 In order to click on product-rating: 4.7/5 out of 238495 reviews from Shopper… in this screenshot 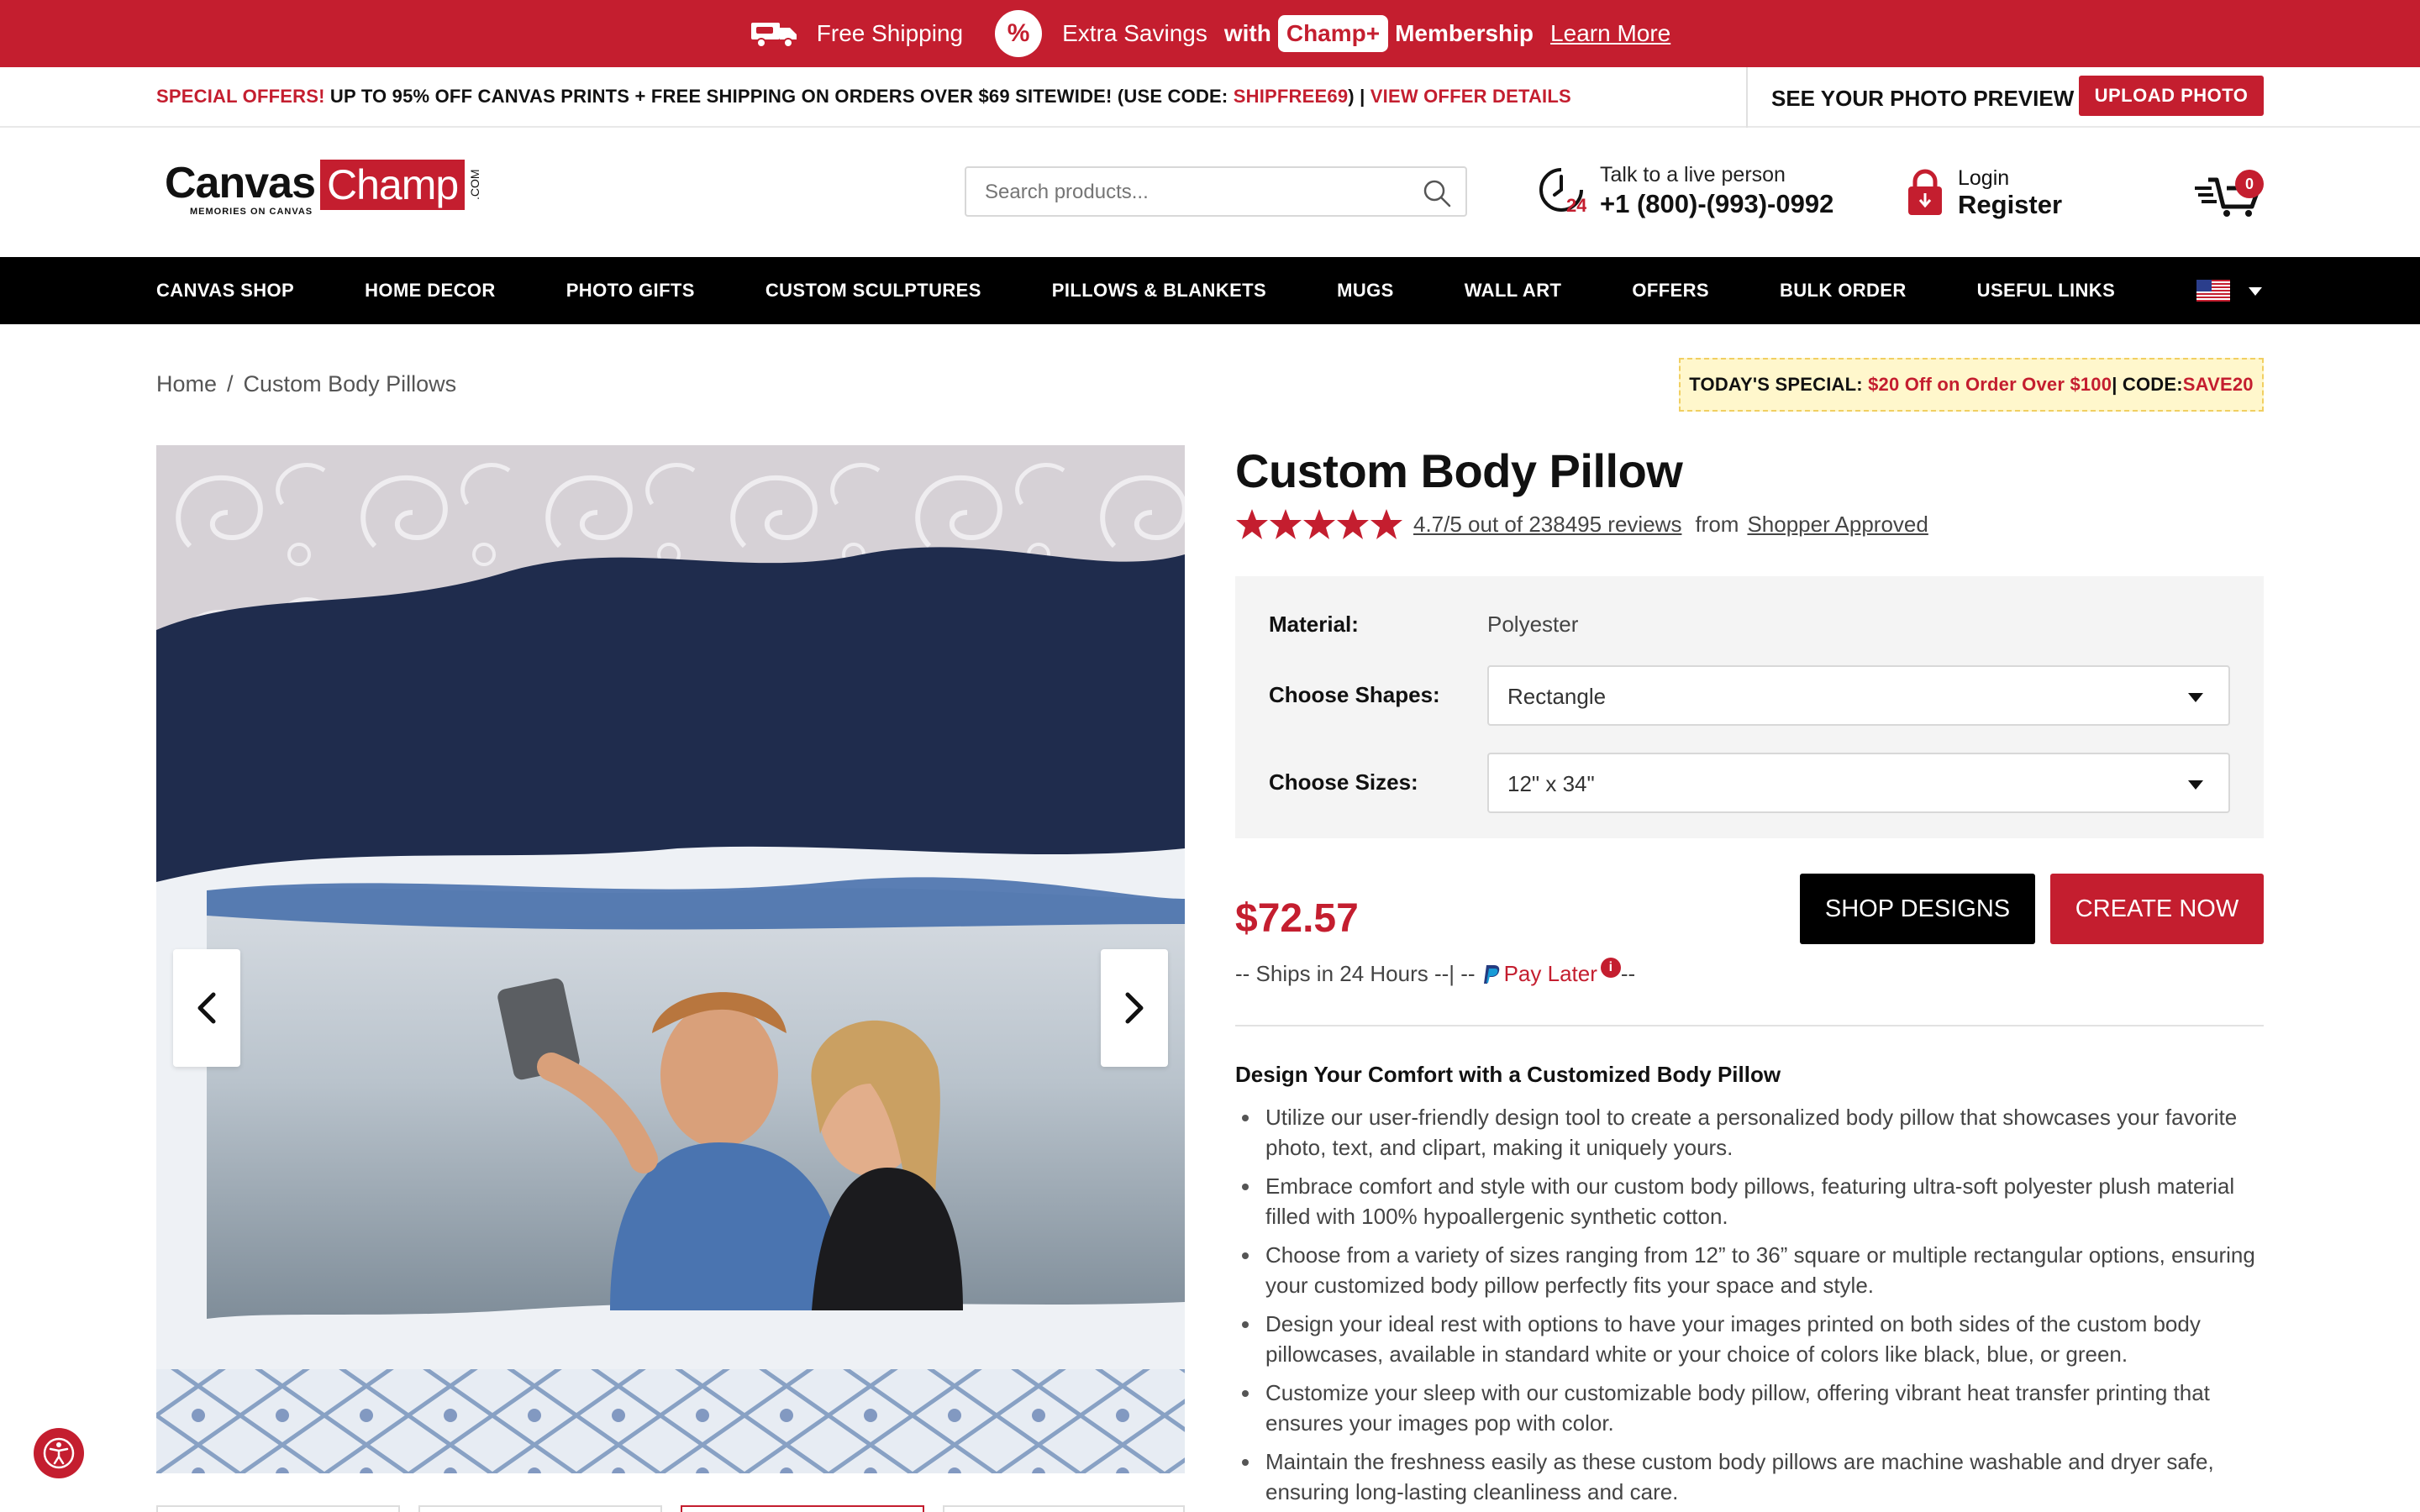, I will do `click(1582, 524)`.